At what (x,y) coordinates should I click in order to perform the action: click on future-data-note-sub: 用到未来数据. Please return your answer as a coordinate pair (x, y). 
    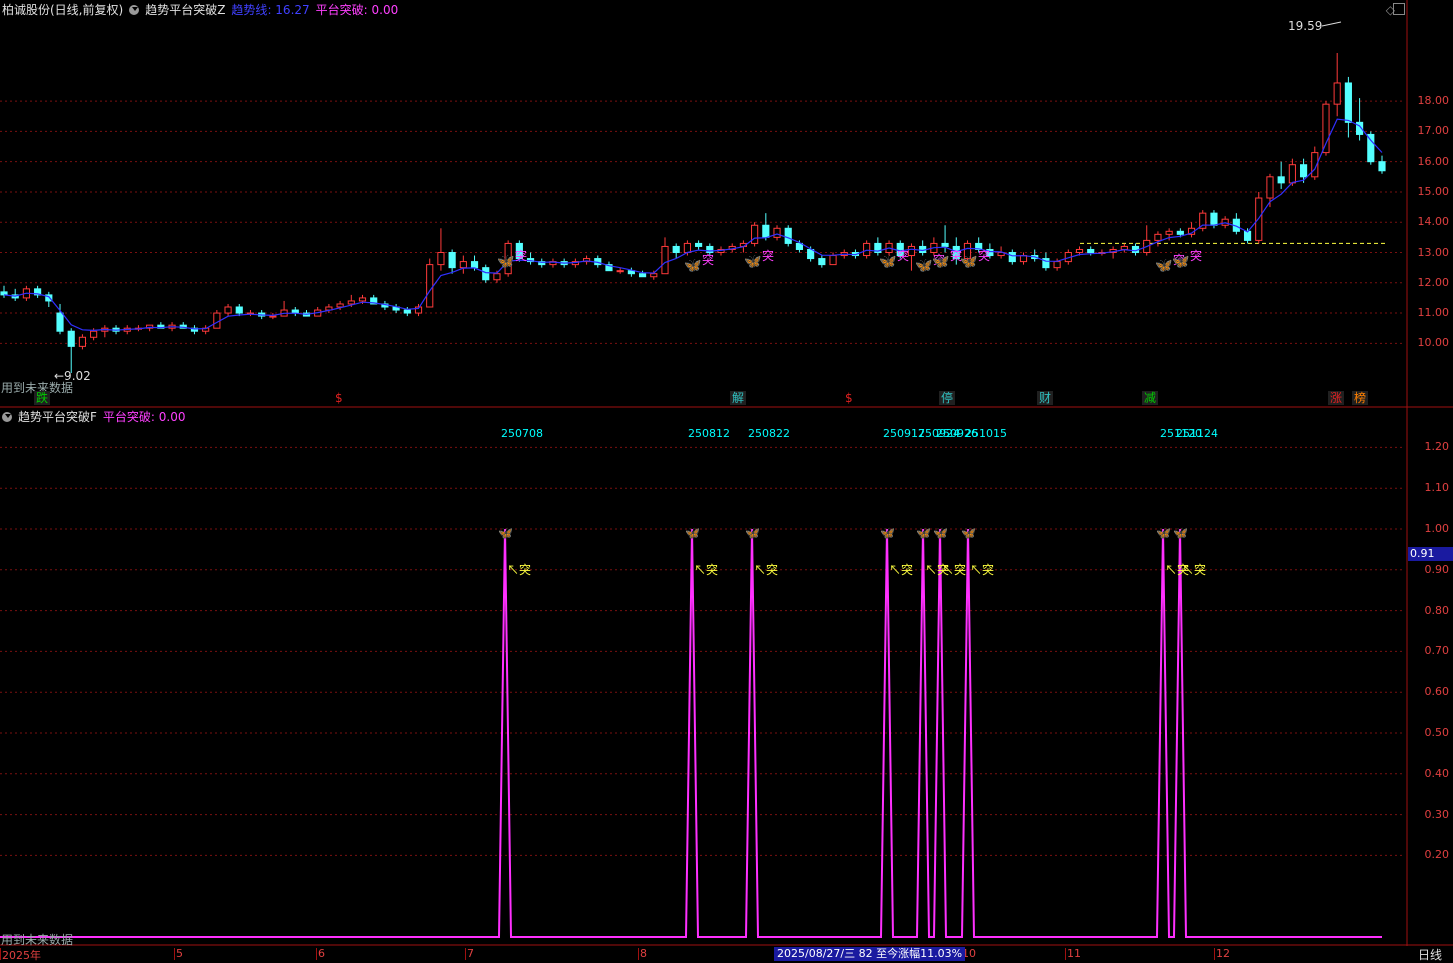
    Looking at the image, I should click on (37, 940).